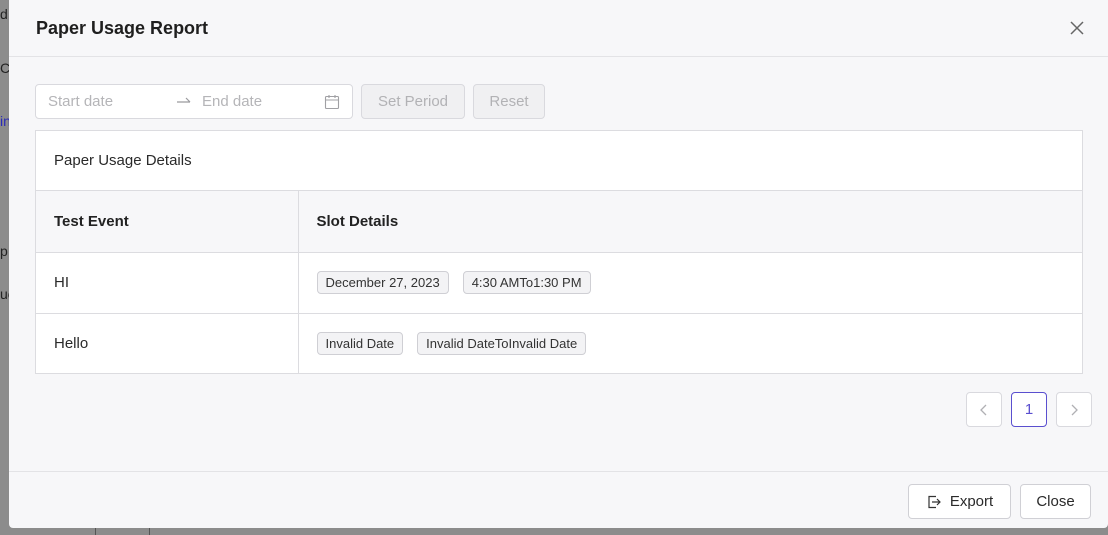  Describe the element at coordinates (413, 101) in the screenshot. I see `set-period-button: Set Period` at that location.